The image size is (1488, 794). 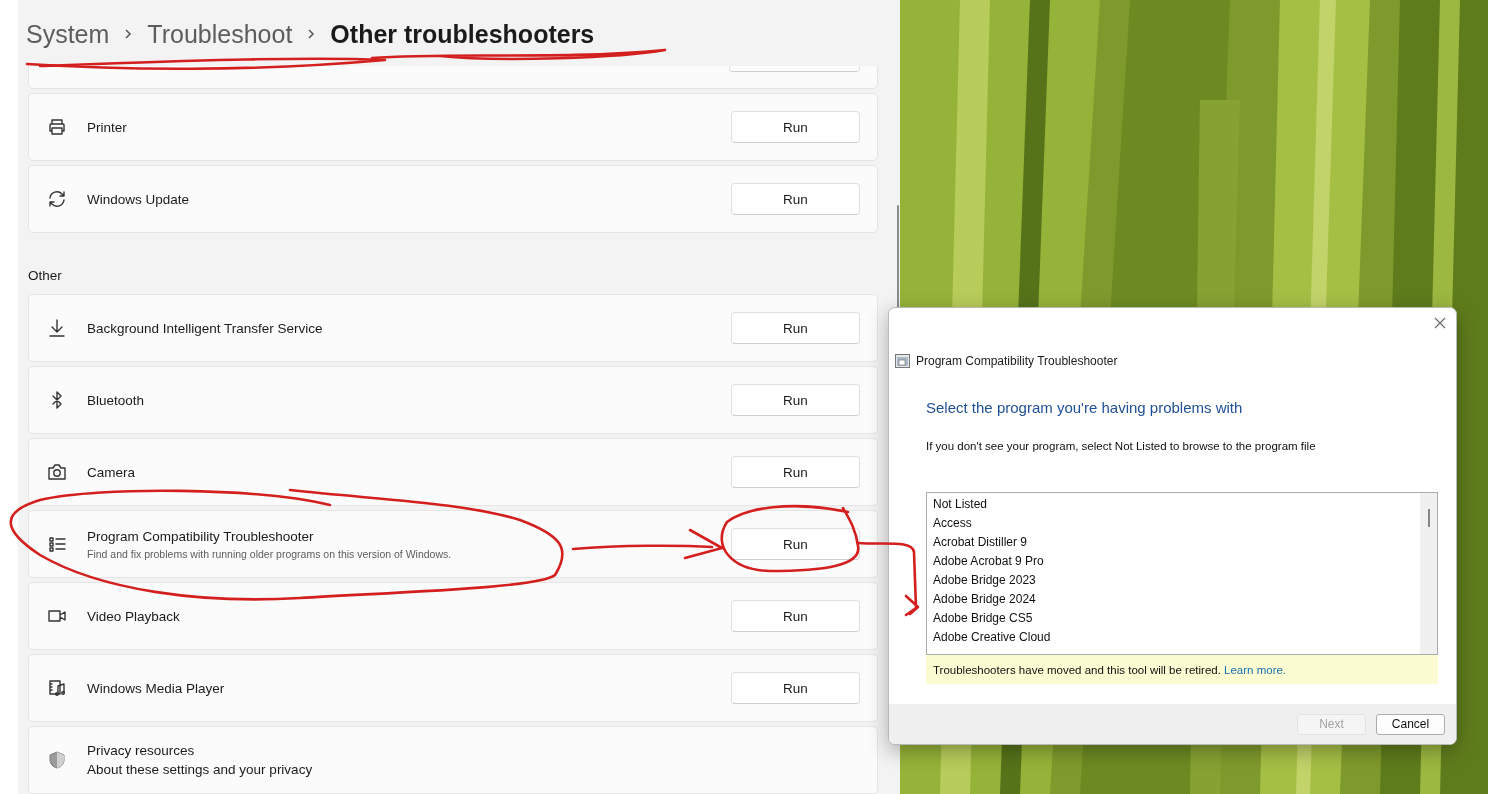 What do you see at coordinates (1173, 637) in the screenshot?
I see `program-item: Adobe Creative Cloud` at bounding box center [1173, 637].